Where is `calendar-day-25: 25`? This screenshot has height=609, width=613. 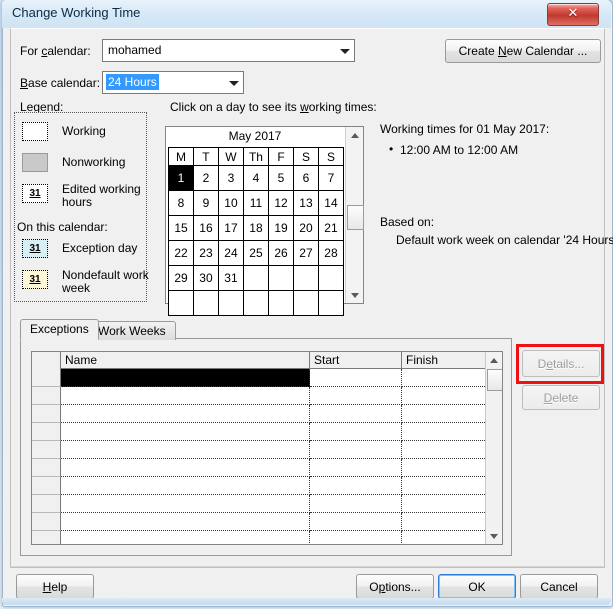 calendar-day-25: 25 is located at coordinates (256, 253).